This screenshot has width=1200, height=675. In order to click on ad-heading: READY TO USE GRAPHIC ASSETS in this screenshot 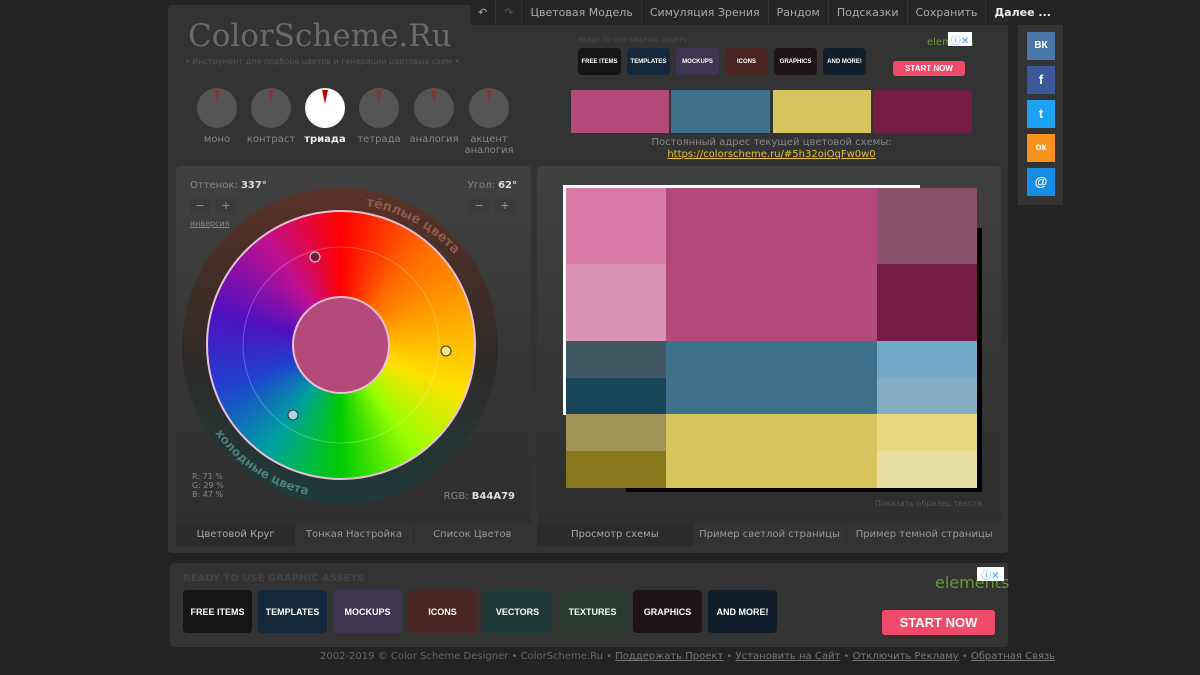, I will do `click(632, 40)`.